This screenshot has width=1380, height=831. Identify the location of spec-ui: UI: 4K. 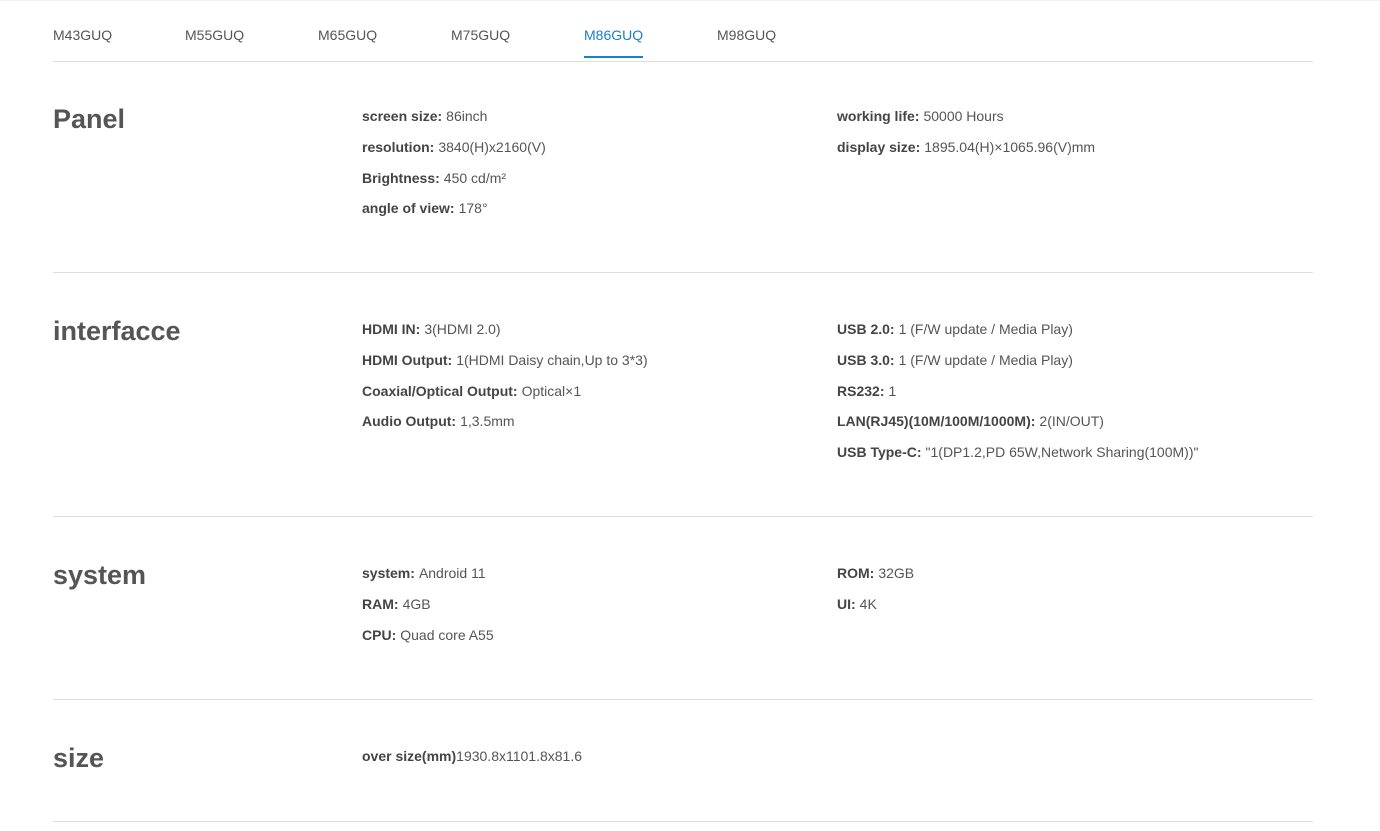
(875, 604).